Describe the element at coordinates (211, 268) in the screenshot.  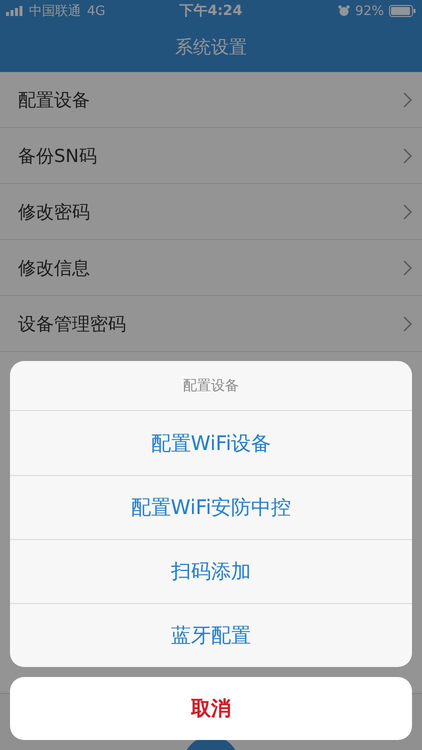
I see `settings-row: 修改信息` at that location.